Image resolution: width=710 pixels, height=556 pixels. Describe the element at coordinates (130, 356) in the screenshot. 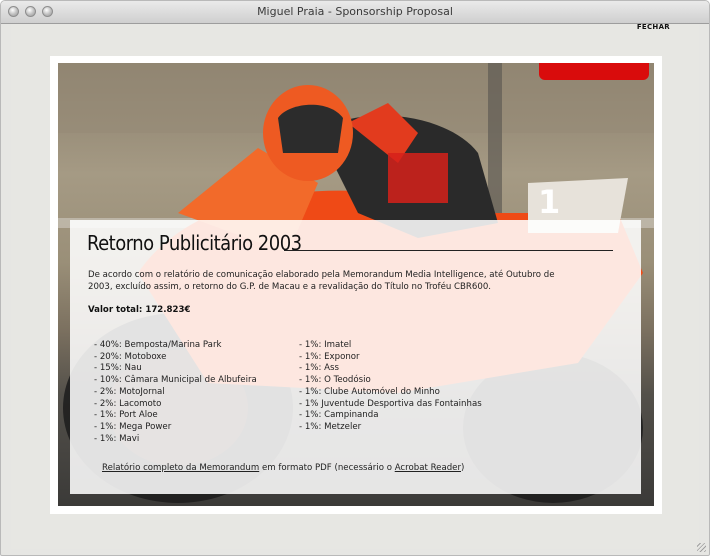

I see `list-item: - 20%: Motoboxe` at that location.